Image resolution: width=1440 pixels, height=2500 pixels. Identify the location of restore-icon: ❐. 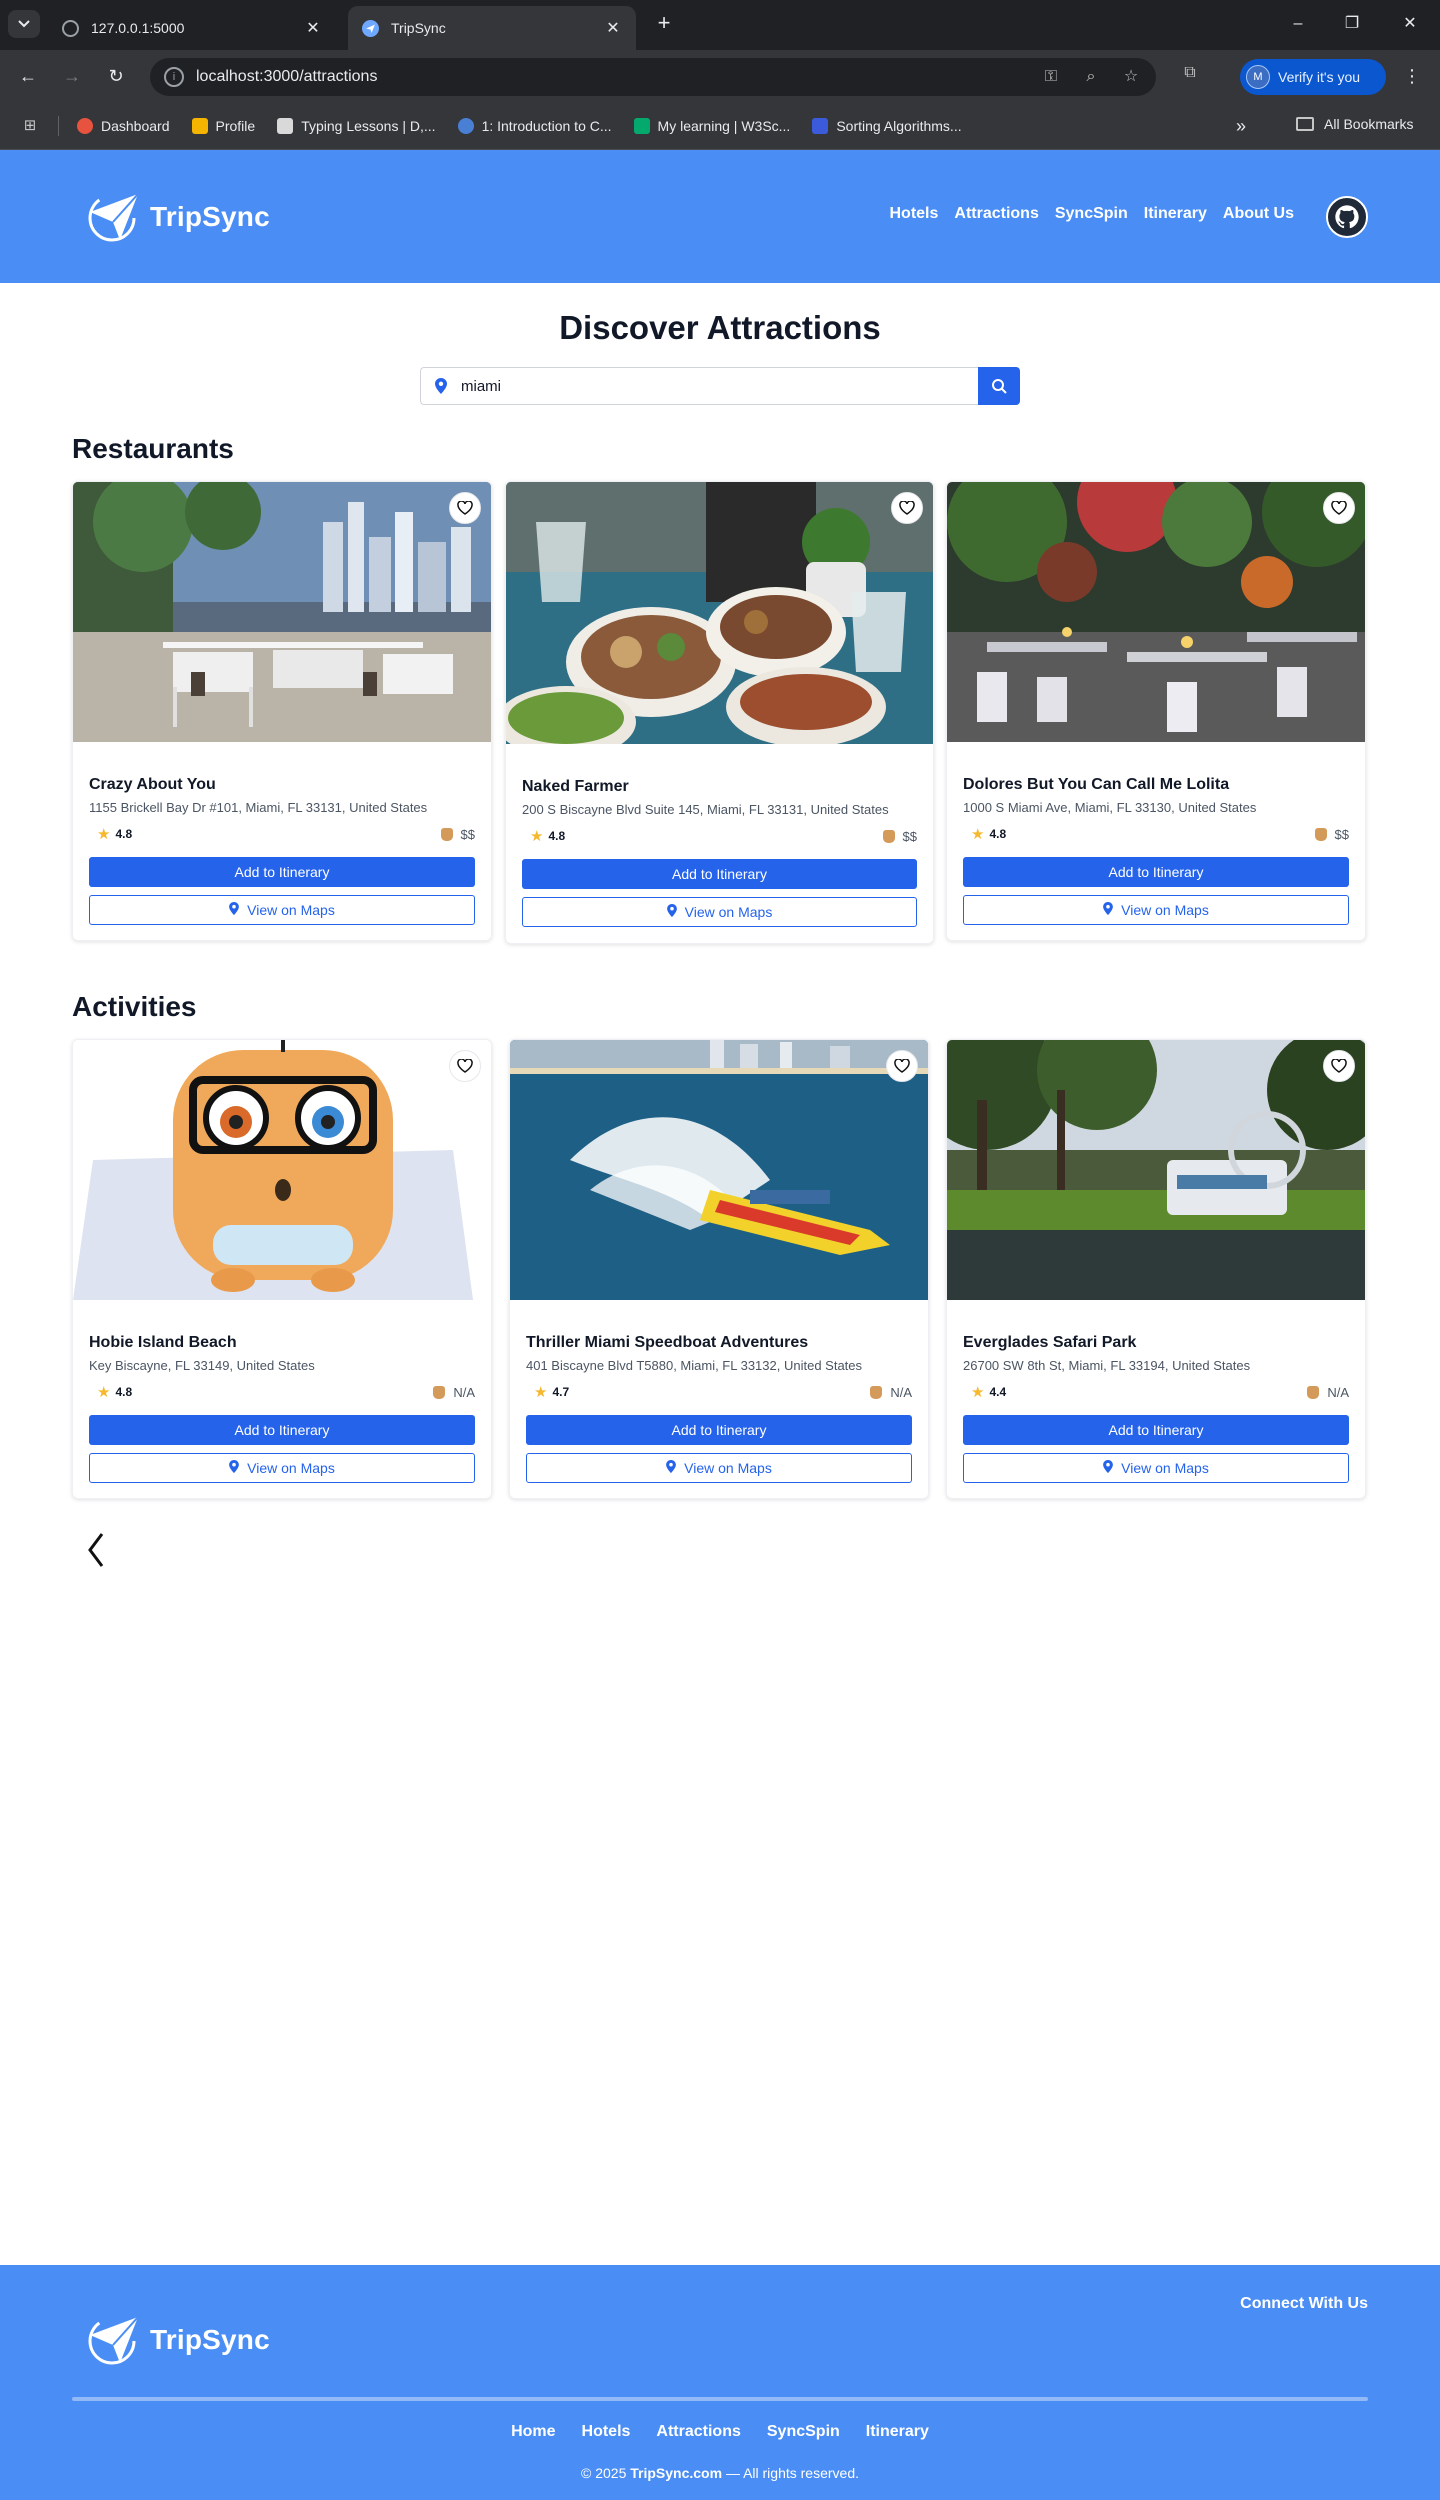
(1352, 24).